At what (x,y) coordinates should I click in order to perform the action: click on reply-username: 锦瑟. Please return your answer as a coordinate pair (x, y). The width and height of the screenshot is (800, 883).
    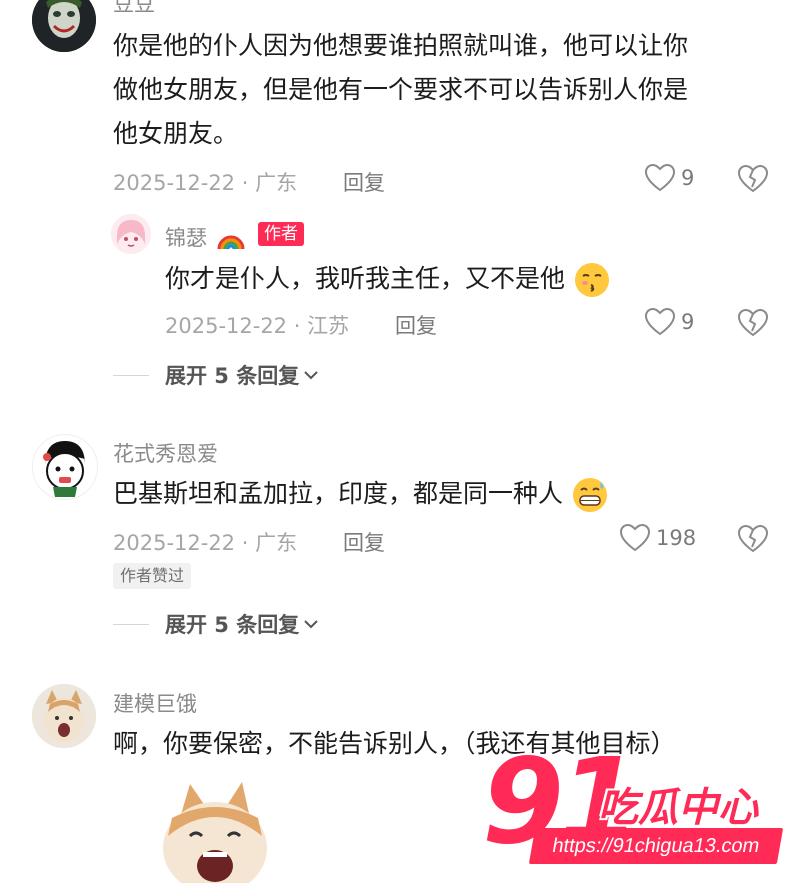
    Looking at the image, I should click on (205, 237).